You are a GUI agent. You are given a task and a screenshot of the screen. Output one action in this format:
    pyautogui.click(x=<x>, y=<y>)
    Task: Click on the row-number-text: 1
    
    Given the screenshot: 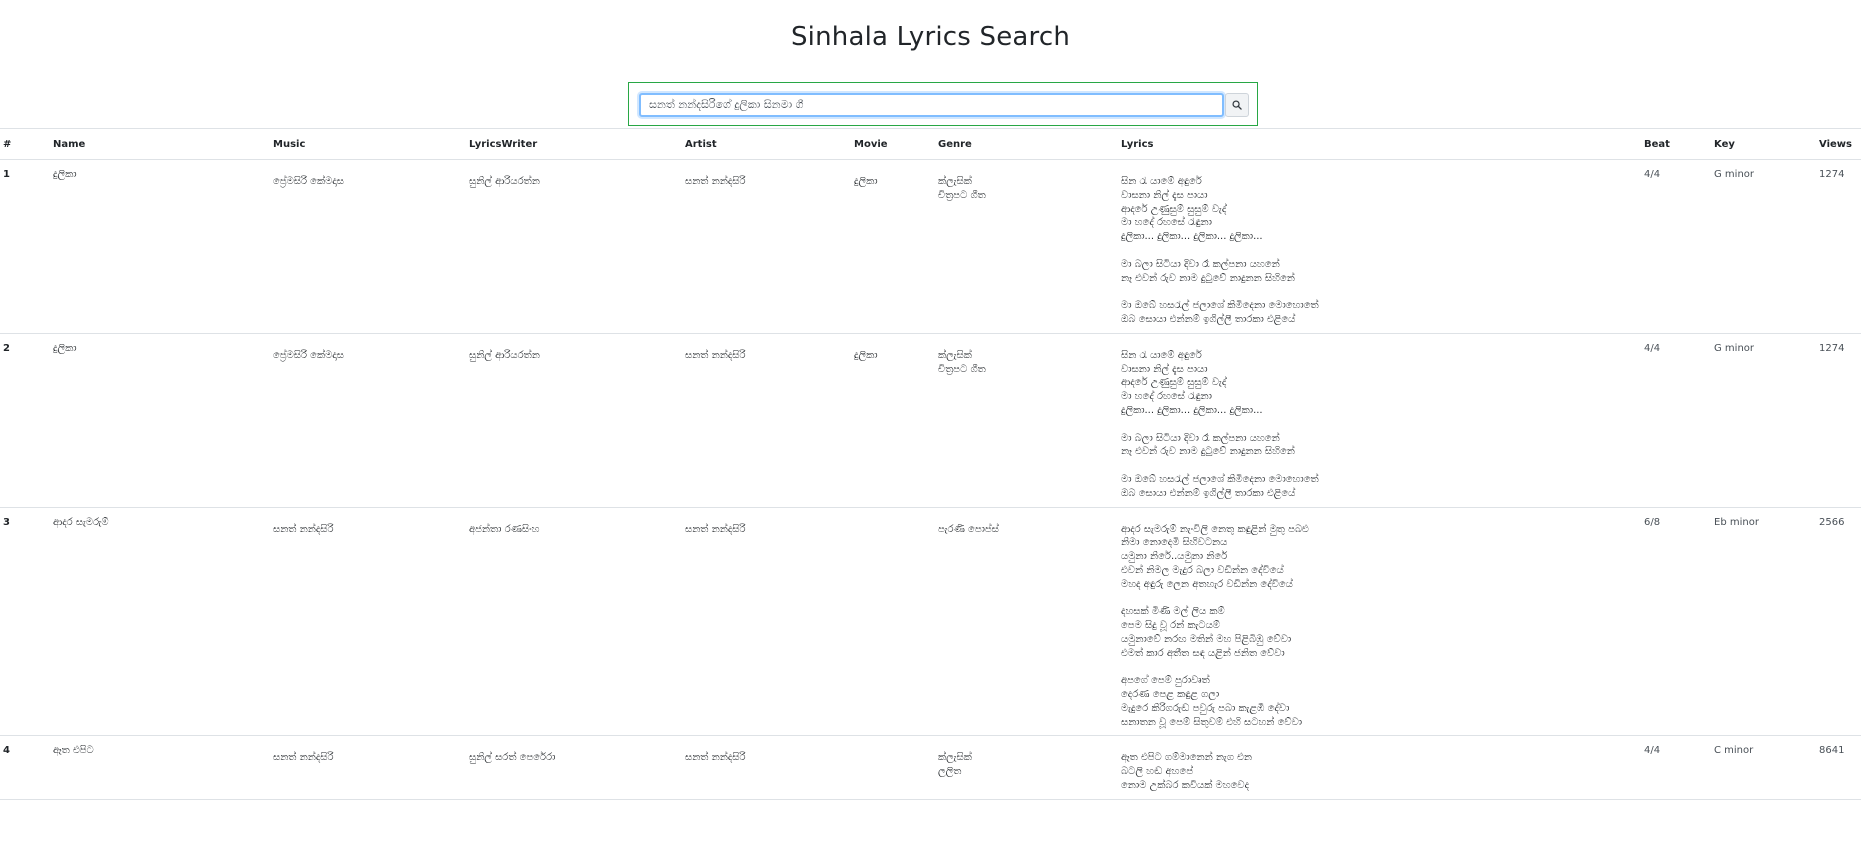 What is the action you would take?
    pyautogui.click(x=6, y=174)
    